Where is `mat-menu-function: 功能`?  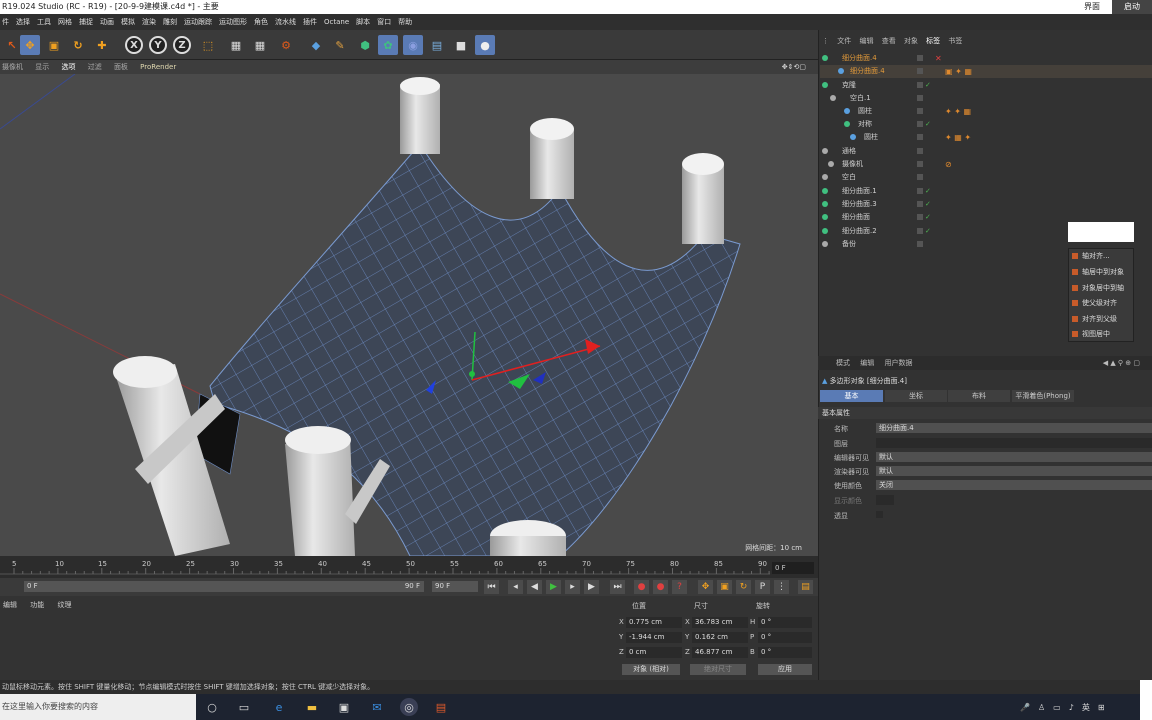 mat-menu-function: 功能 is located at coordinates (37, 605).